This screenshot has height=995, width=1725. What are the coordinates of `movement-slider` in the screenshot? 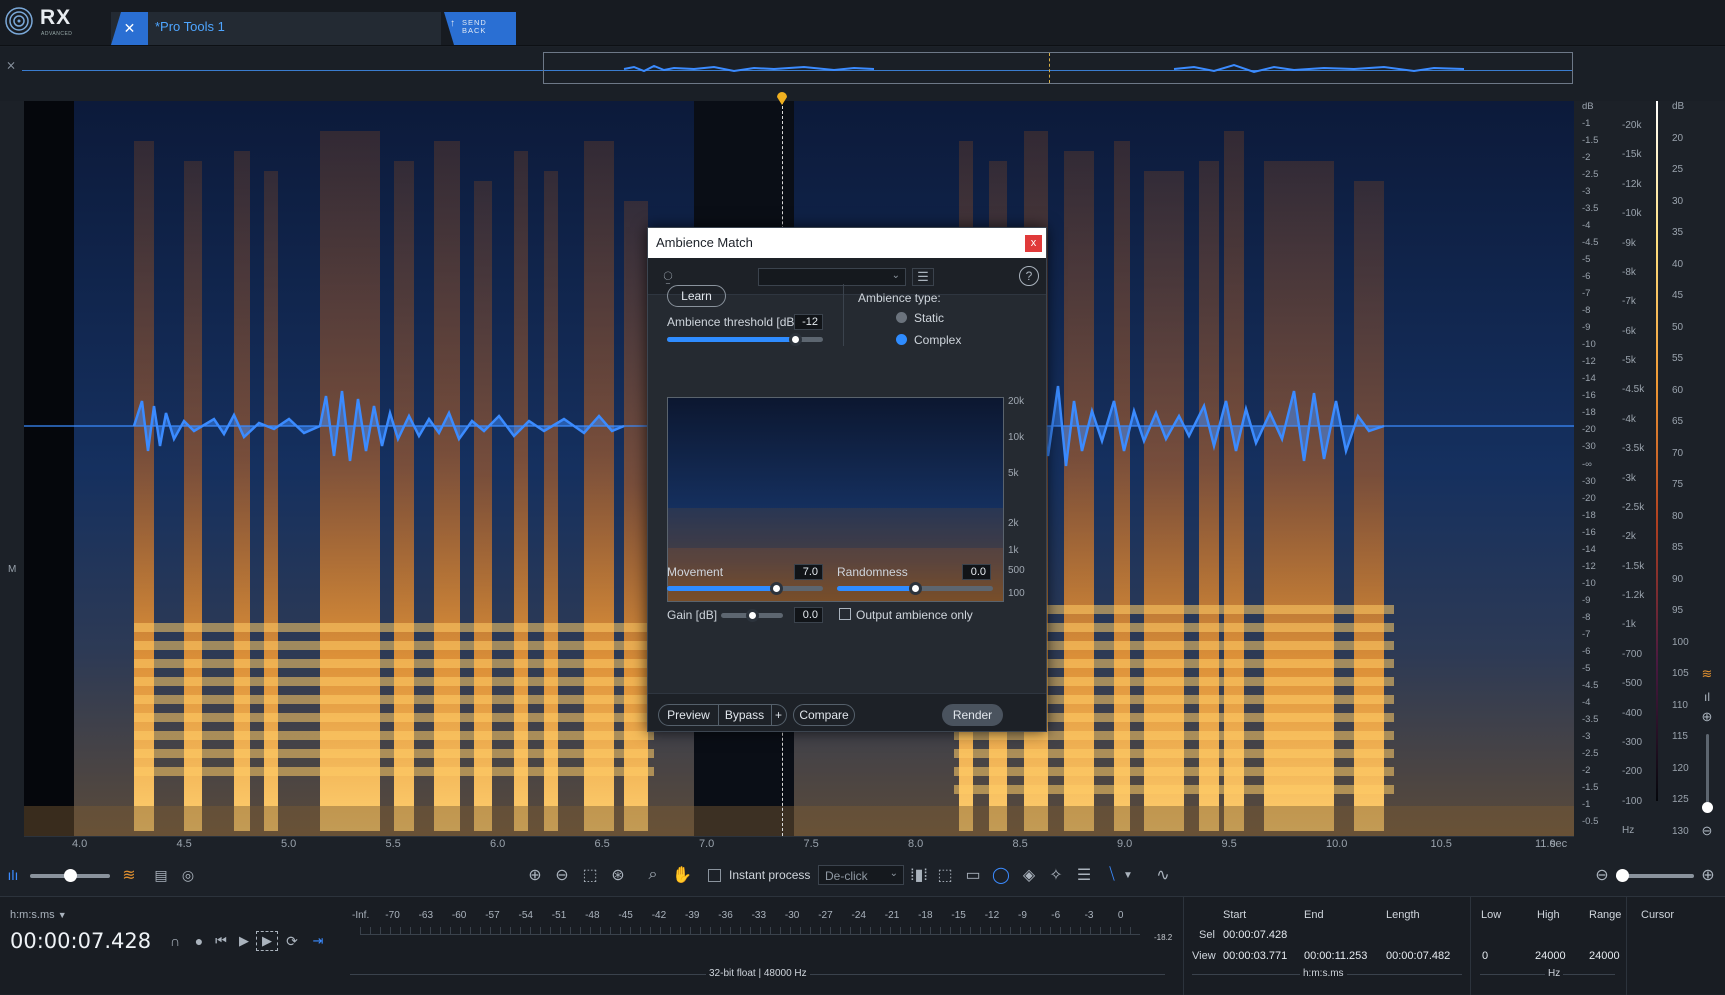 It's located at (745, 588).